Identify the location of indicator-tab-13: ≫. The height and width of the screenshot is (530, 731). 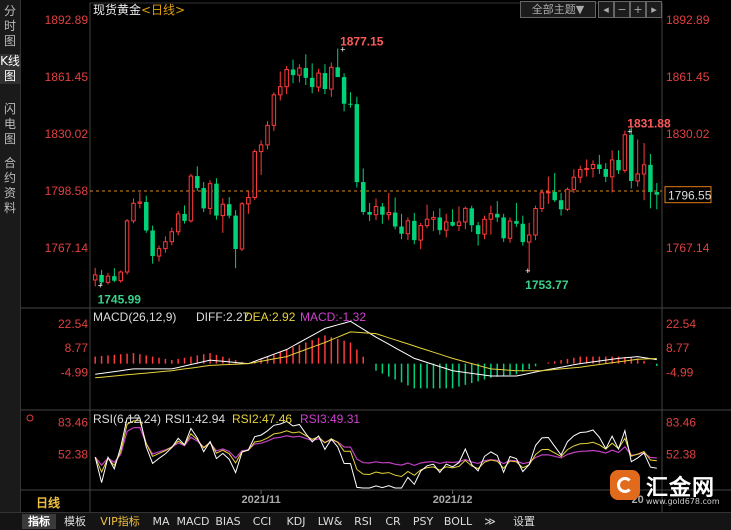
(490, 521).